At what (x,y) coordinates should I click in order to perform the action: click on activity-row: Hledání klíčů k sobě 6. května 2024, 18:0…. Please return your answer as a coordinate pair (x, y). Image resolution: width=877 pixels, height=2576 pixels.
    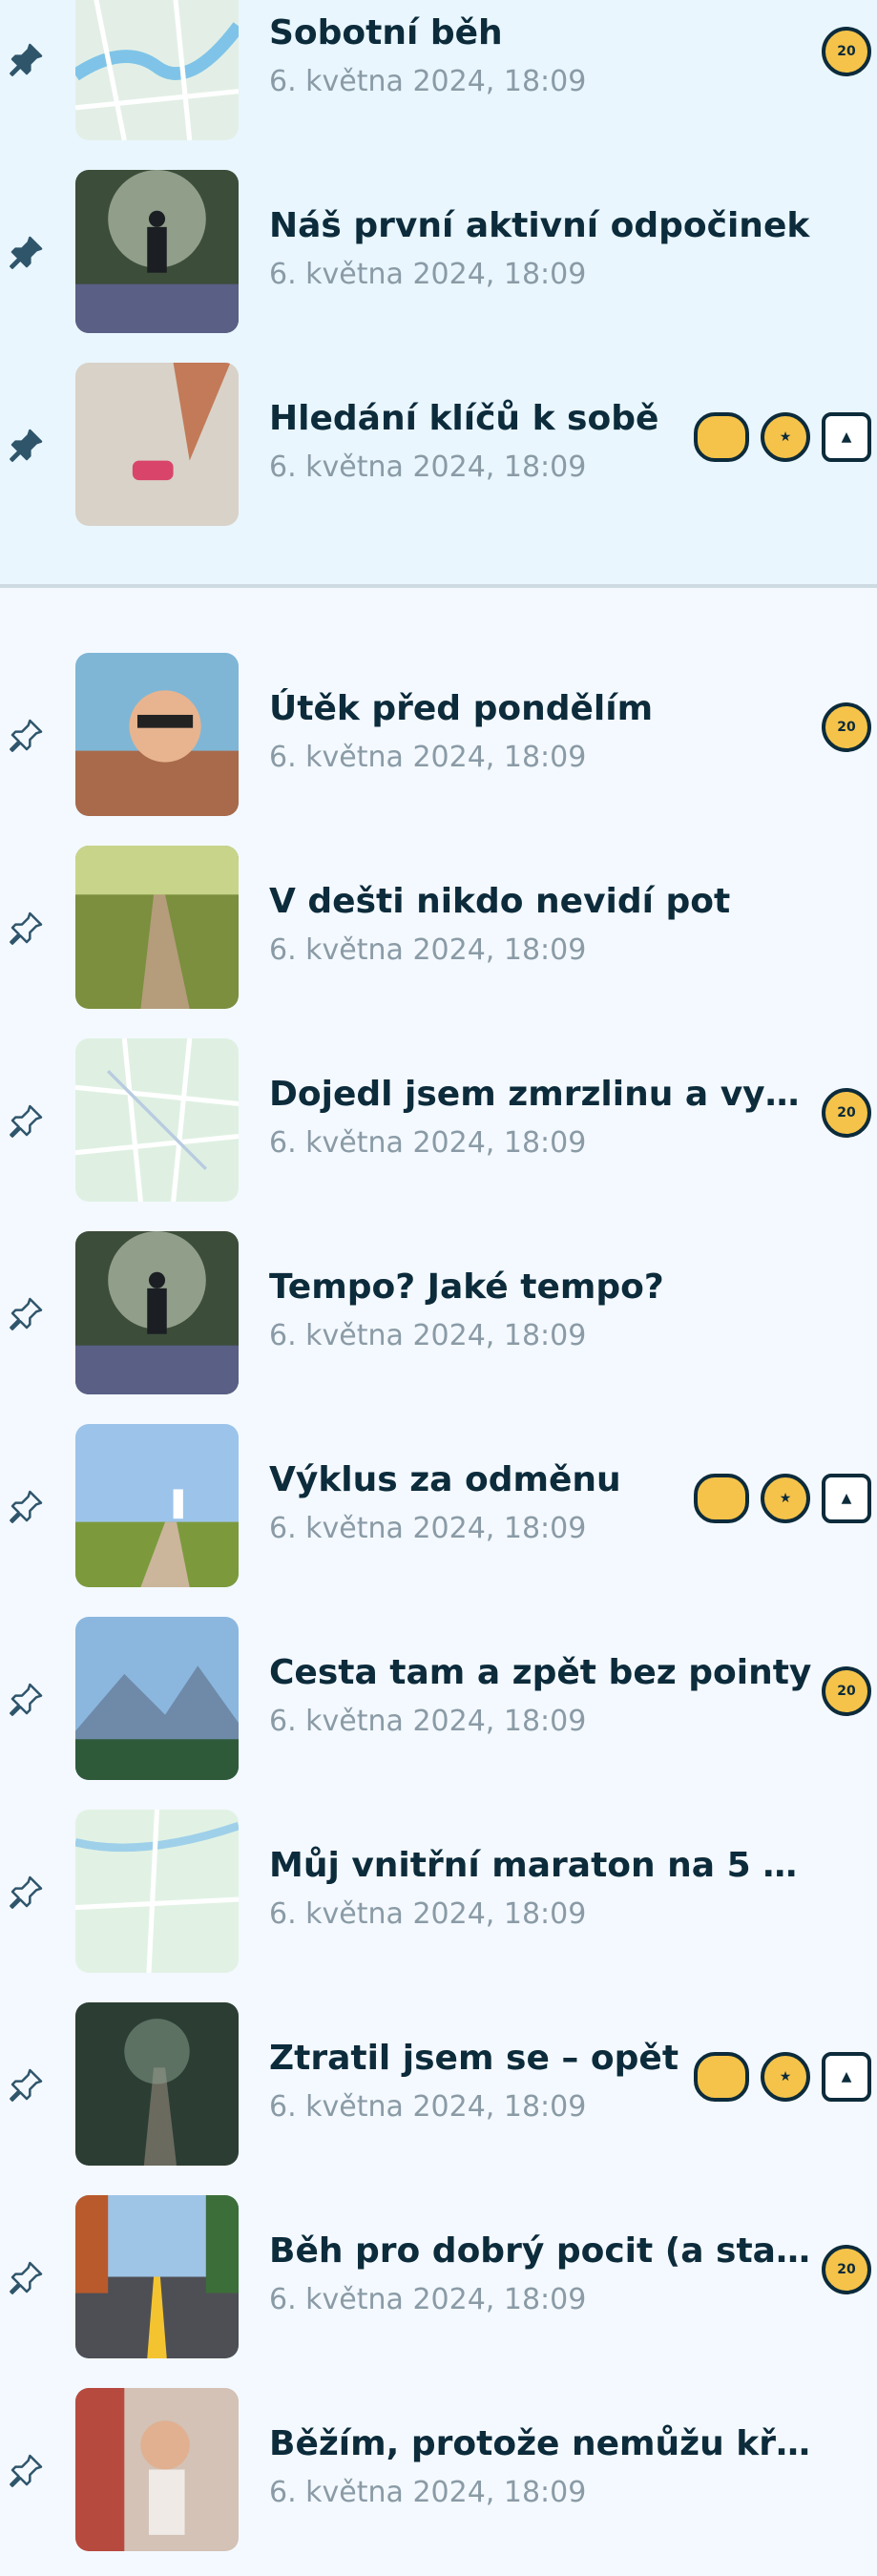
    Looking at the image, I should click on (439, 453).